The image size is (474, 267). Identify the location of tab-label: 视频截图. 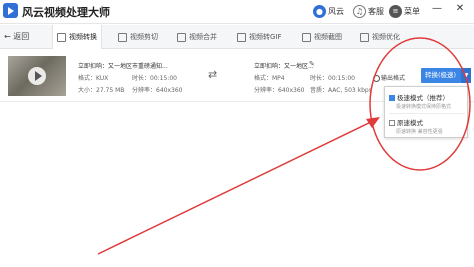
(328, 37).